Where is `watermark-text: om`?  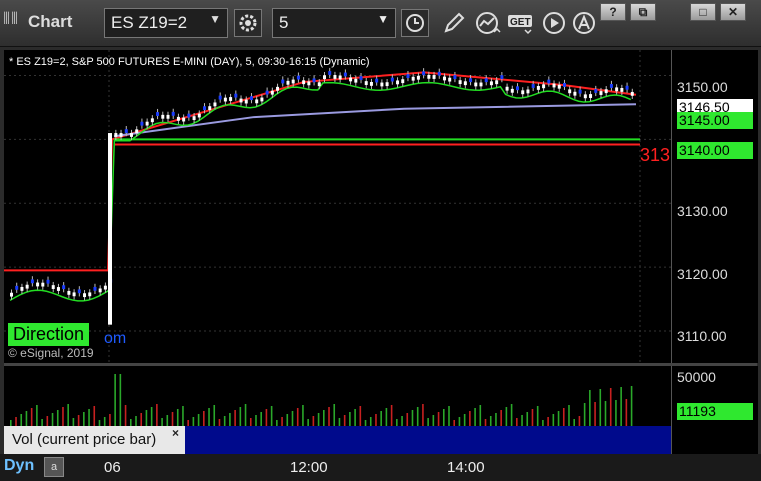
watermark-text: om is located at coordinates (115, 338).